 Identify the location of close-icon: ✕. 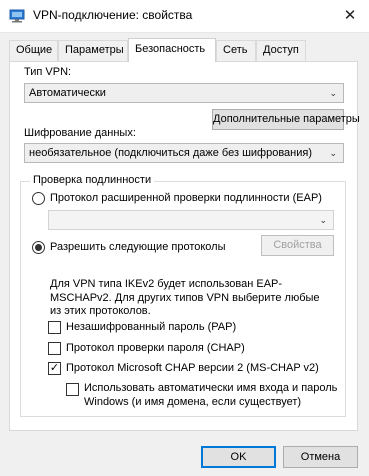
(350, 16).